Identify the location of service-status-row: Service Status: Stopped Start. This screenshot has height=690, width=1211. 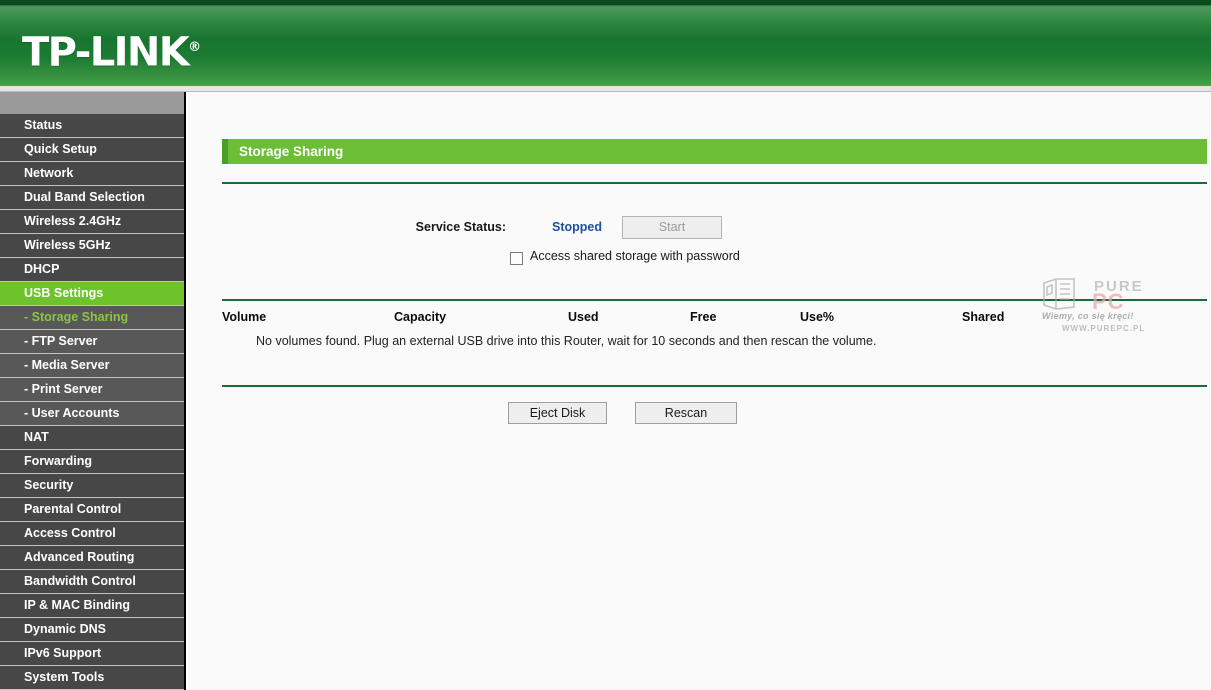
(714, 231).